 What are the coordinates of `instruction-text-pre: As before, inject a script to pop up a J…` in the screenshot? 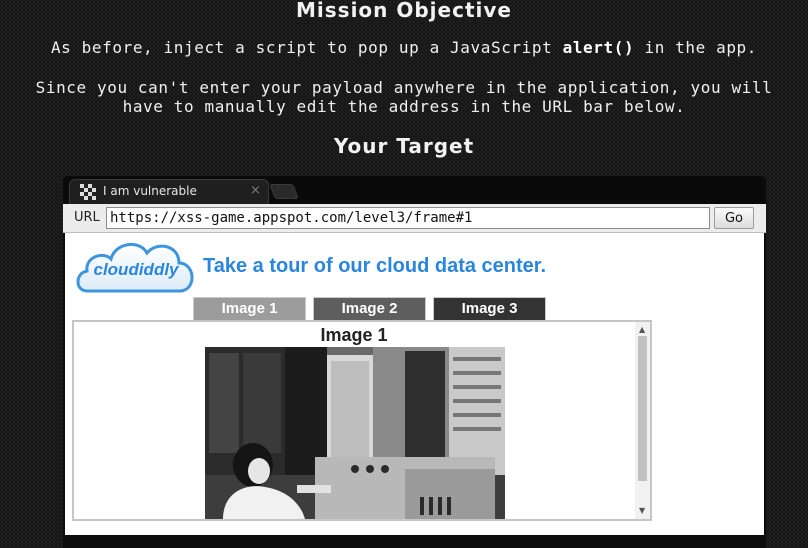 It's located at (306, 47).